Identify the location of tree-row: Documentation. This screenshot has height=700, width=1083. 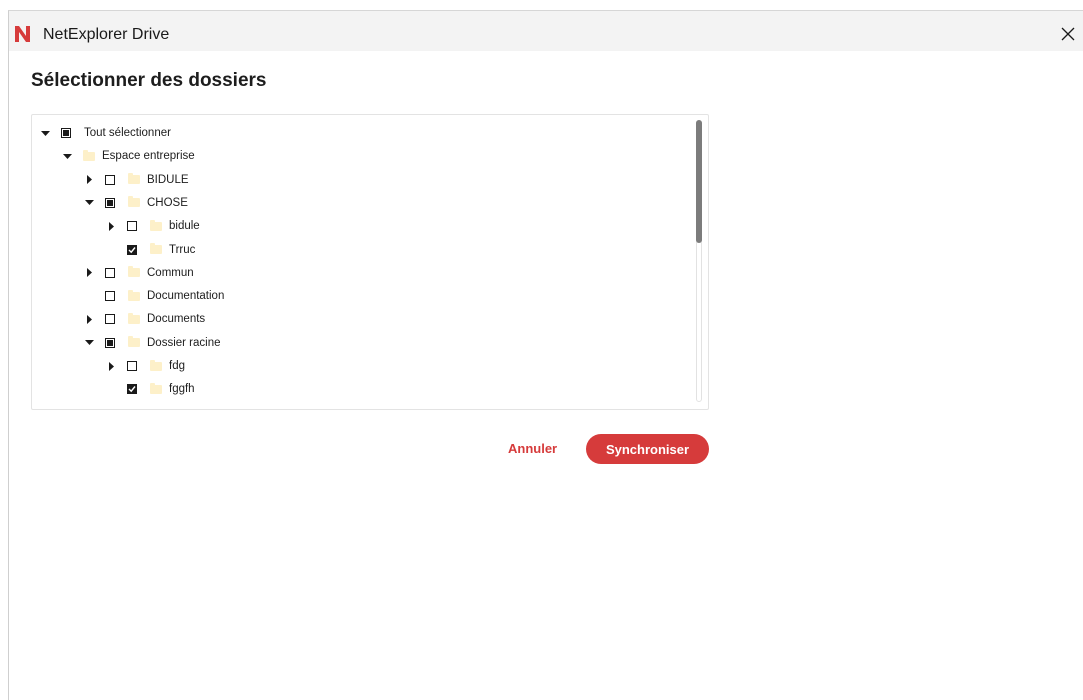
(154, 296).